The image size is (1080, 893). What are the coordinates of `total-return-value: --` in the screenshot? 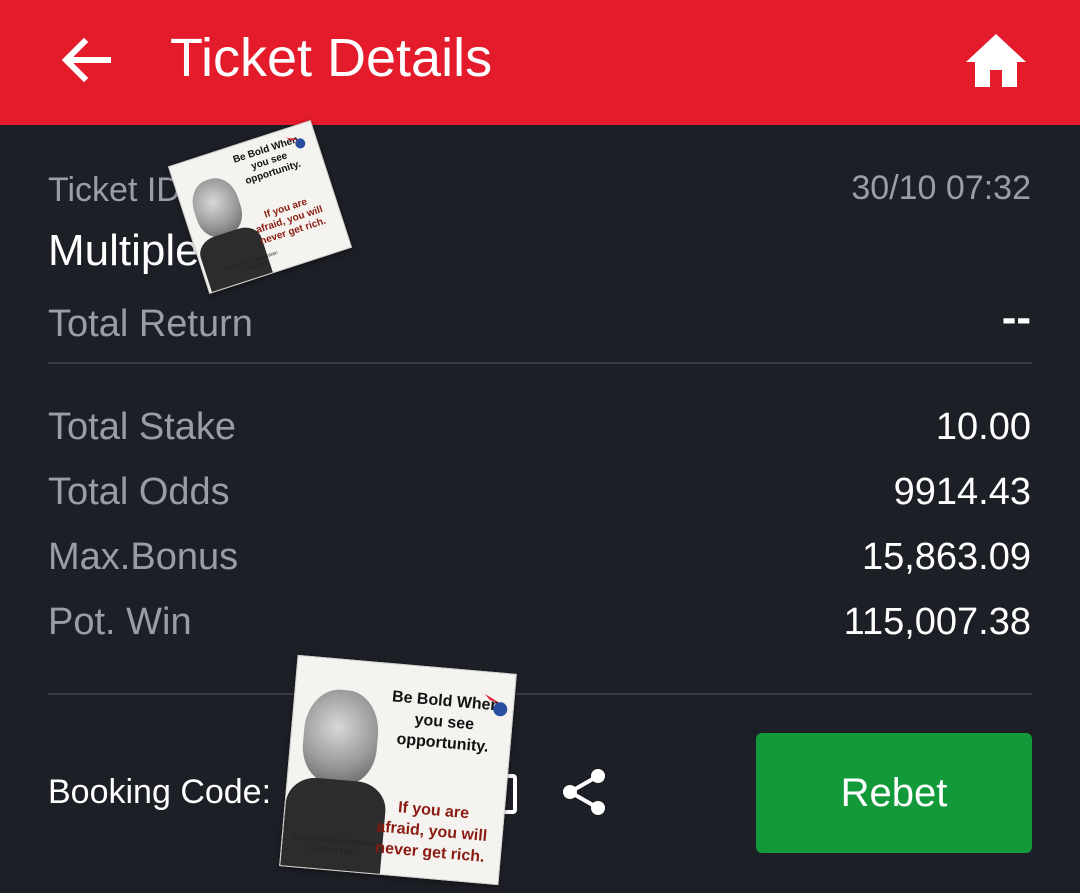 It's located at (1016, 317).